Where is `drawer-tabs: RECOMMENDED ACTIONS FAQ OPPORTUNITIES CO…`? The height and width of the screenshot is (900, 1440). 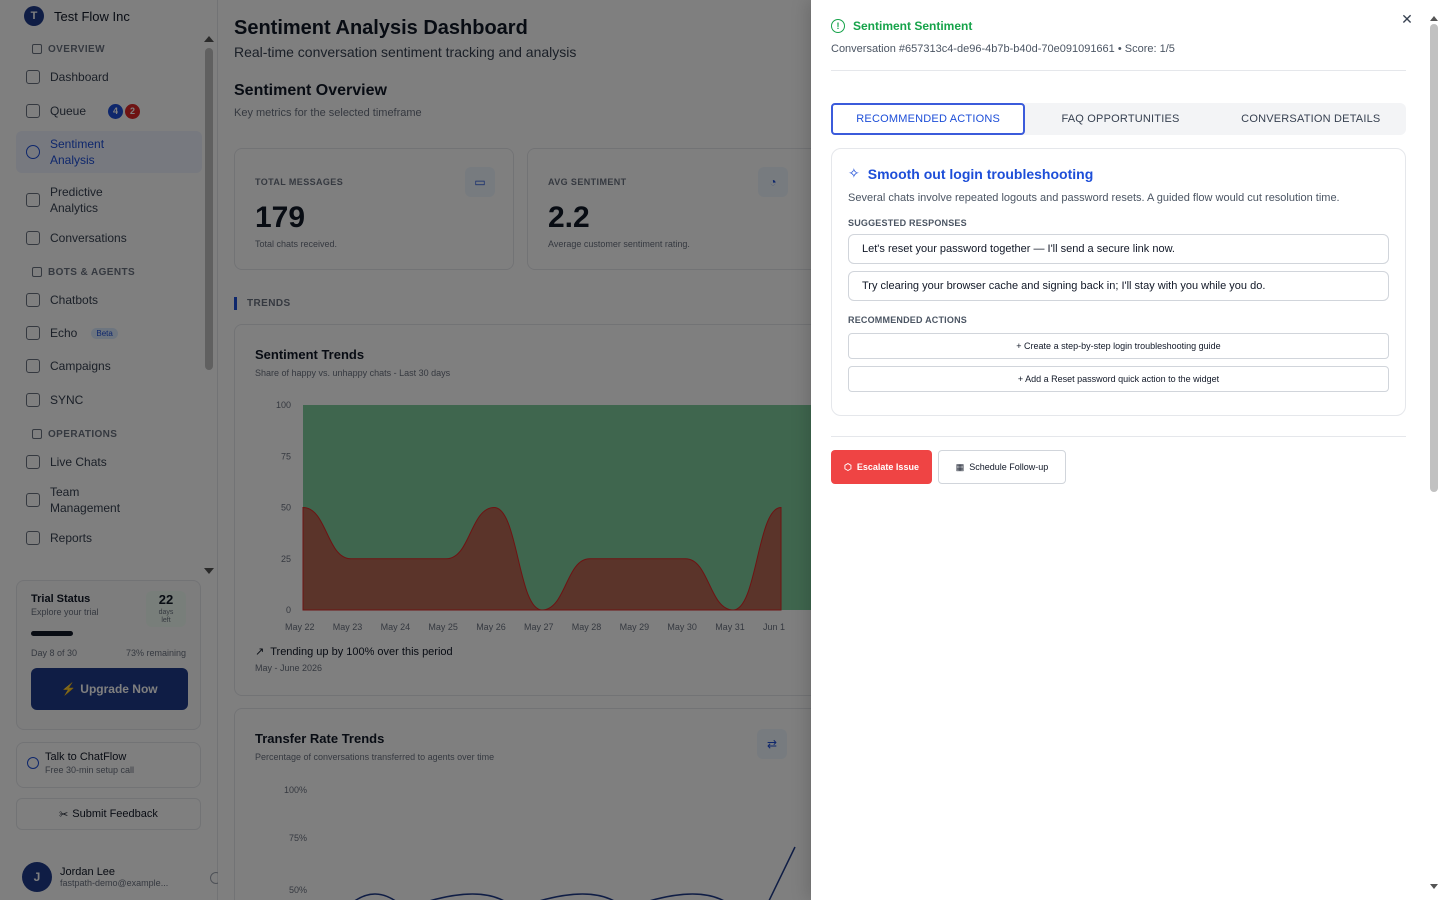 drawer-tabs: RECOMMENDED ACTIONS FAQ OPPORTUNITIES CO… is located at coordinates (1118, 119).